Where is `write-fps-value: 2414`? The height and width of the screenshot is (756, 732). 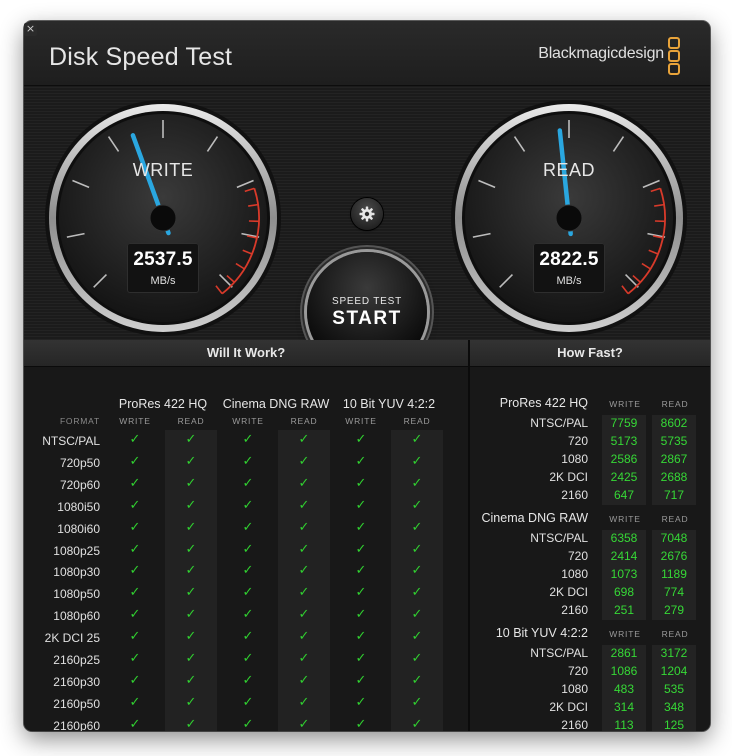 write-fps-value: 2414 is located at coordinates (624, 556).